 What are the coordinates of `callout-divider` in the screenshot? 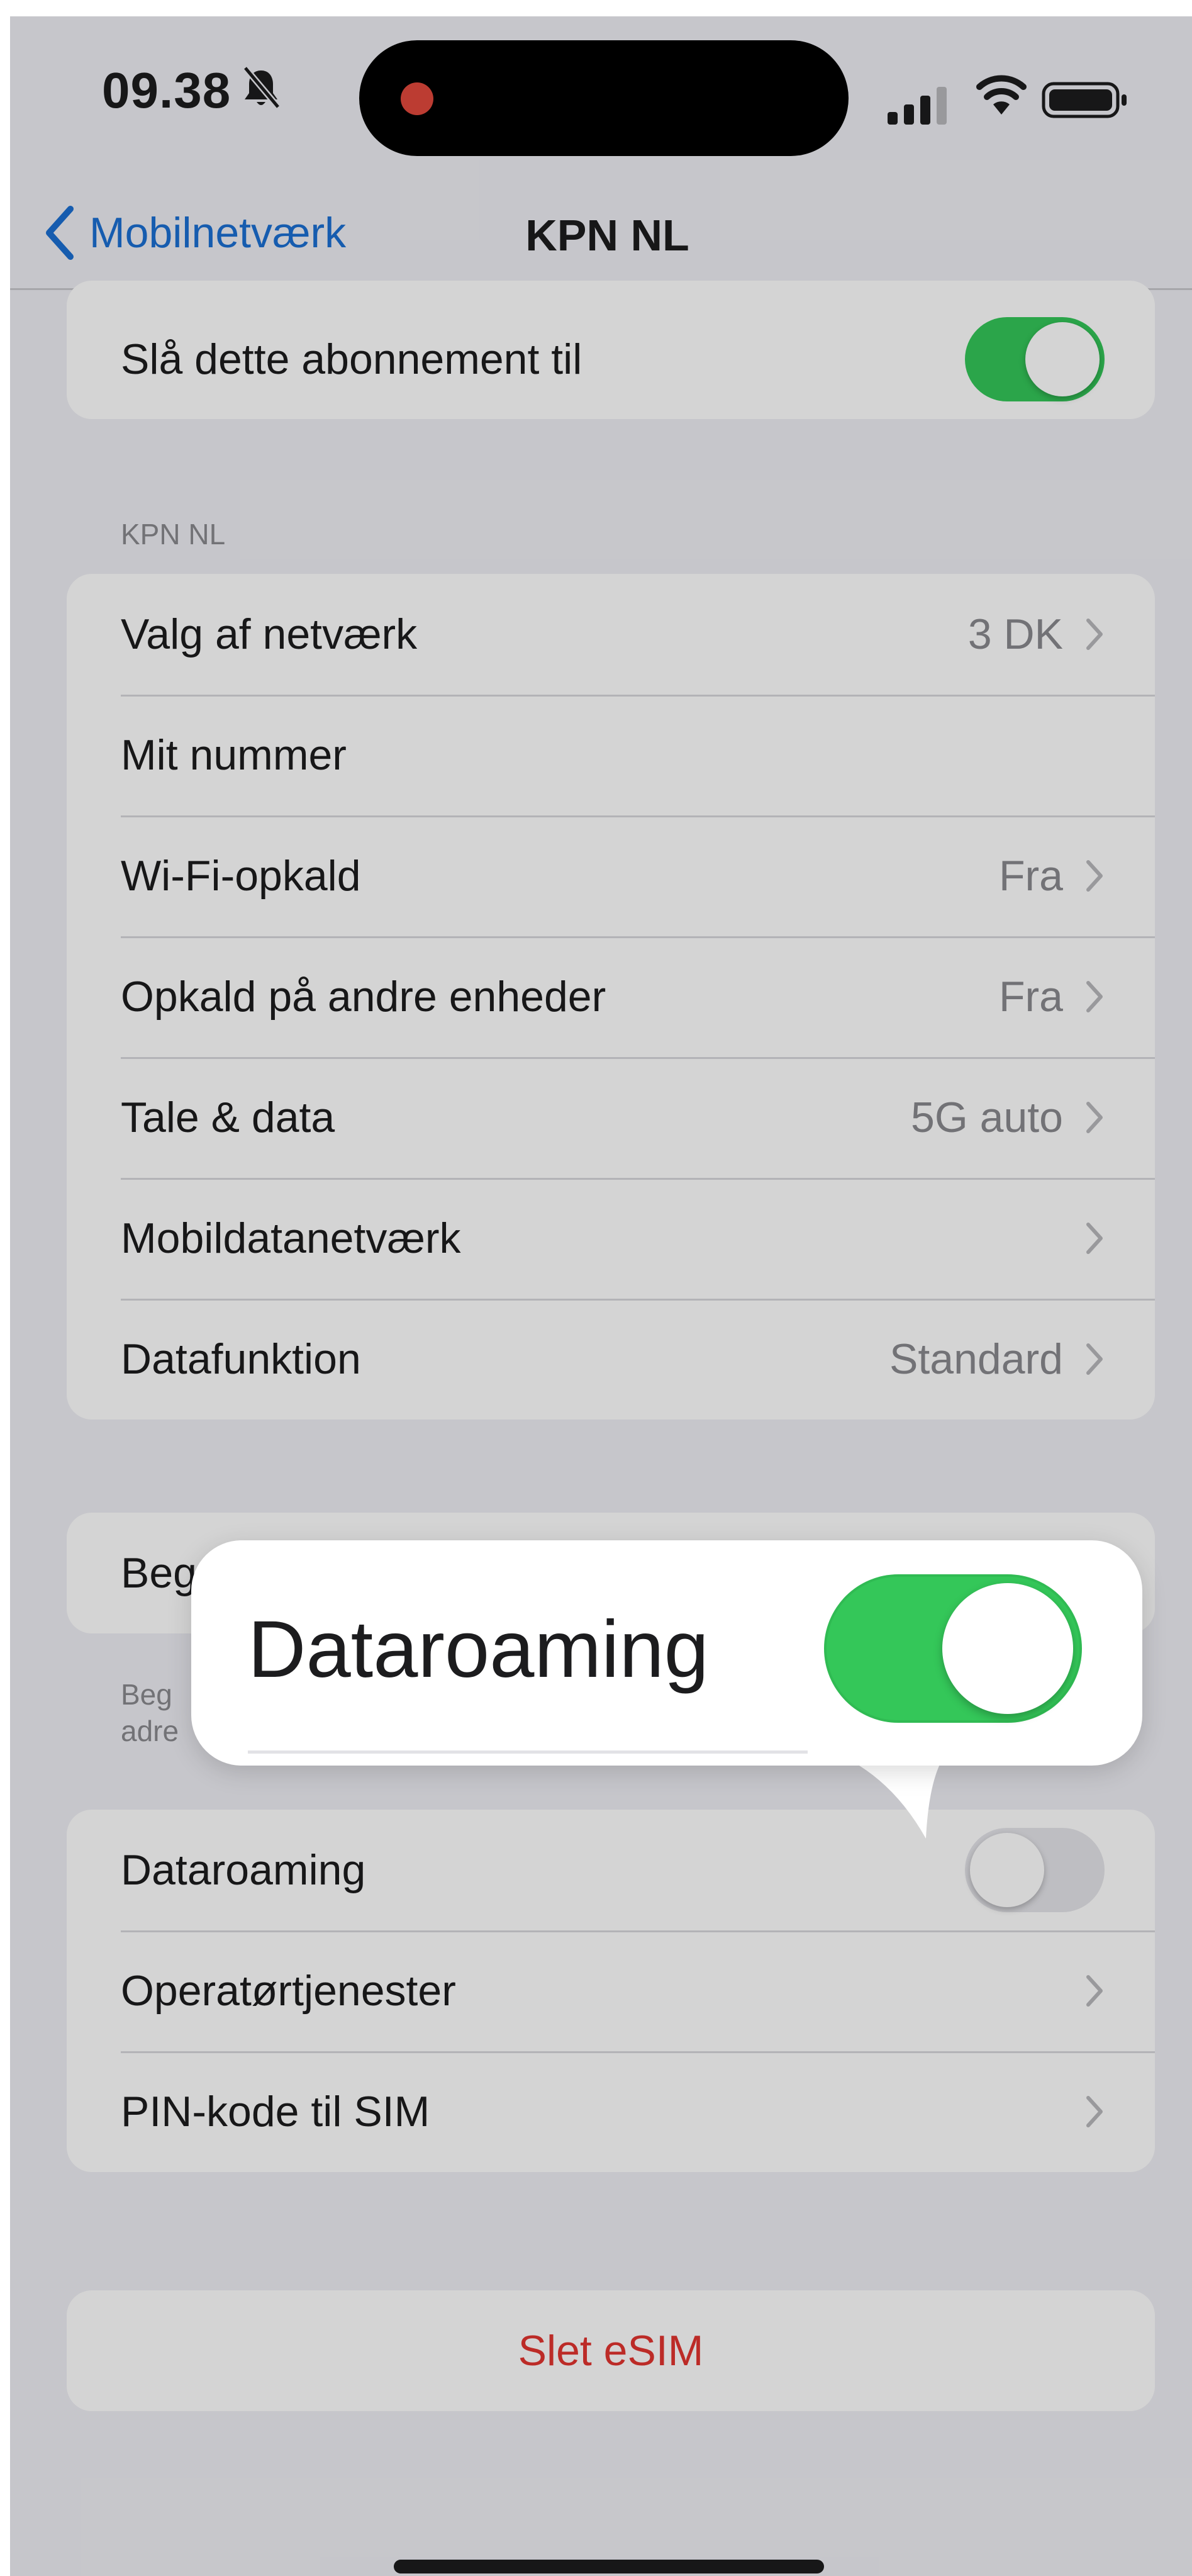 It's located at (528, 1752).